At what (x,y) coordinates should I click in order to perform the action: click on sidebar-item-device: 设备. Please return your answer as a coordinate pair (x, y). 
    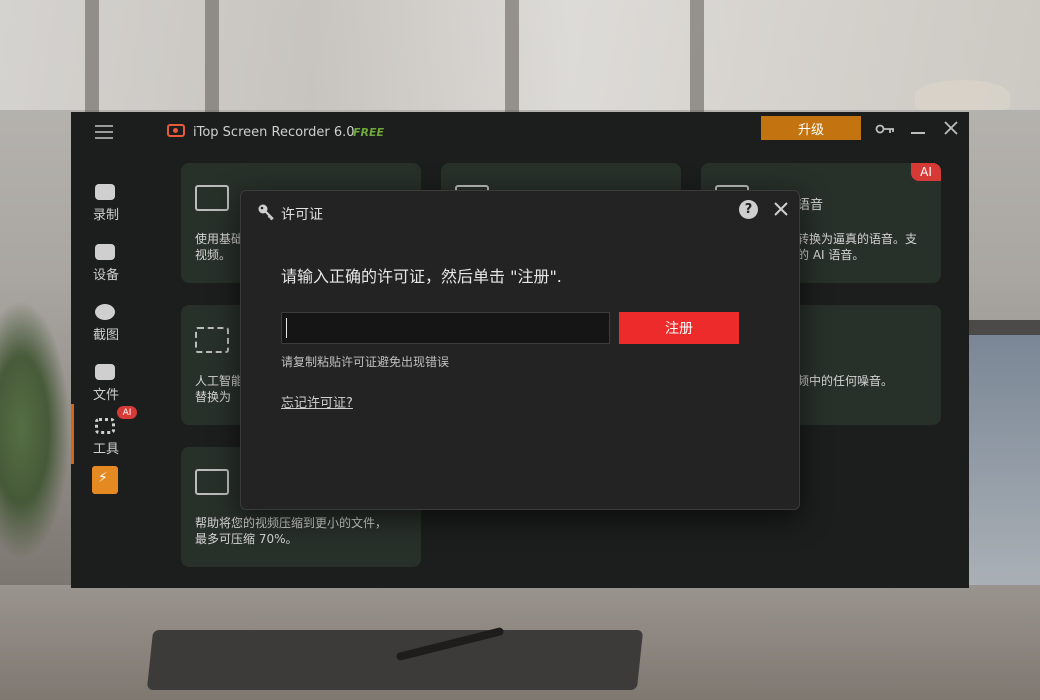
    Looking at the image, I should click on (106, 264).